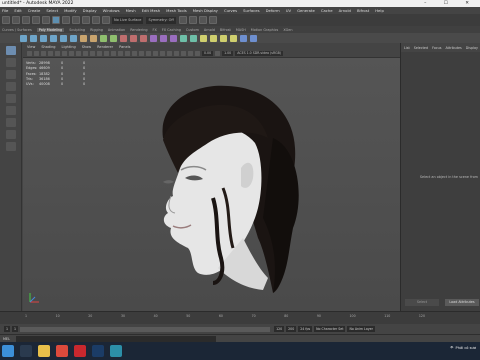 This screenshot has width=480, height=360. Describe the element at coordinates (10, 146) in the screenshot. I see `outliner-layout-icon` at that location.